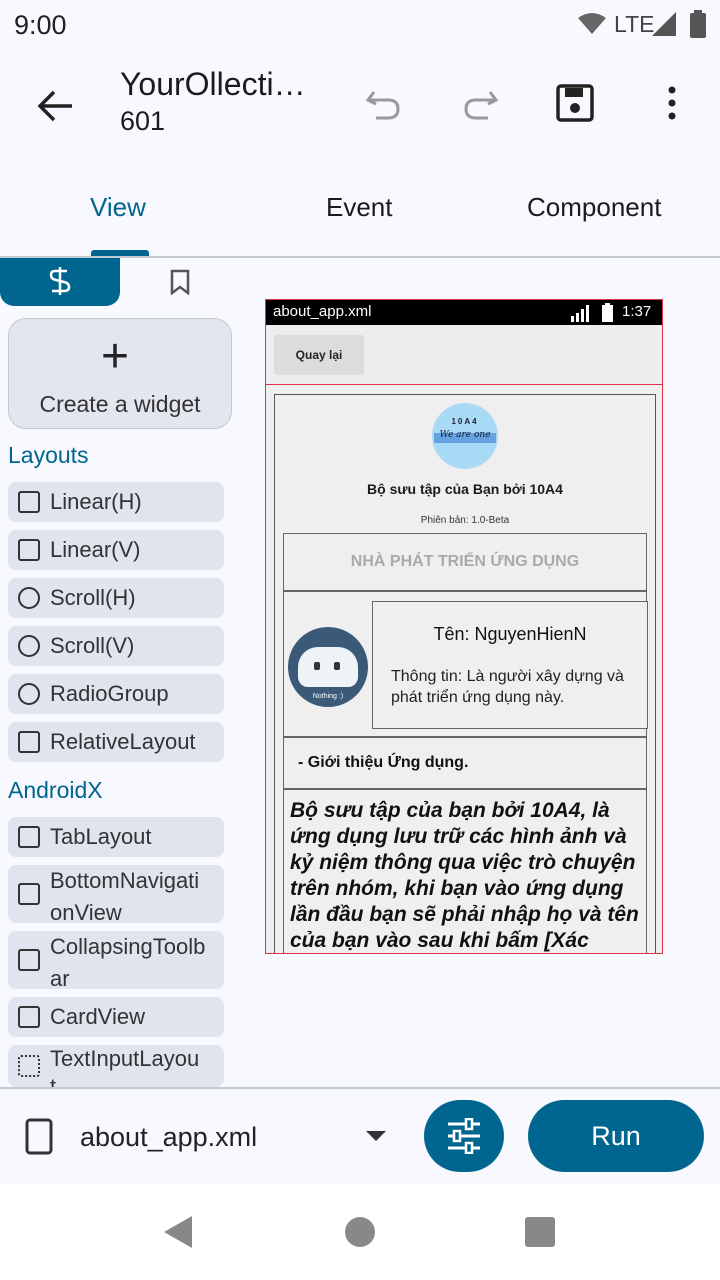  I want to click on section-layouts: Layouts, so click(48, 455).